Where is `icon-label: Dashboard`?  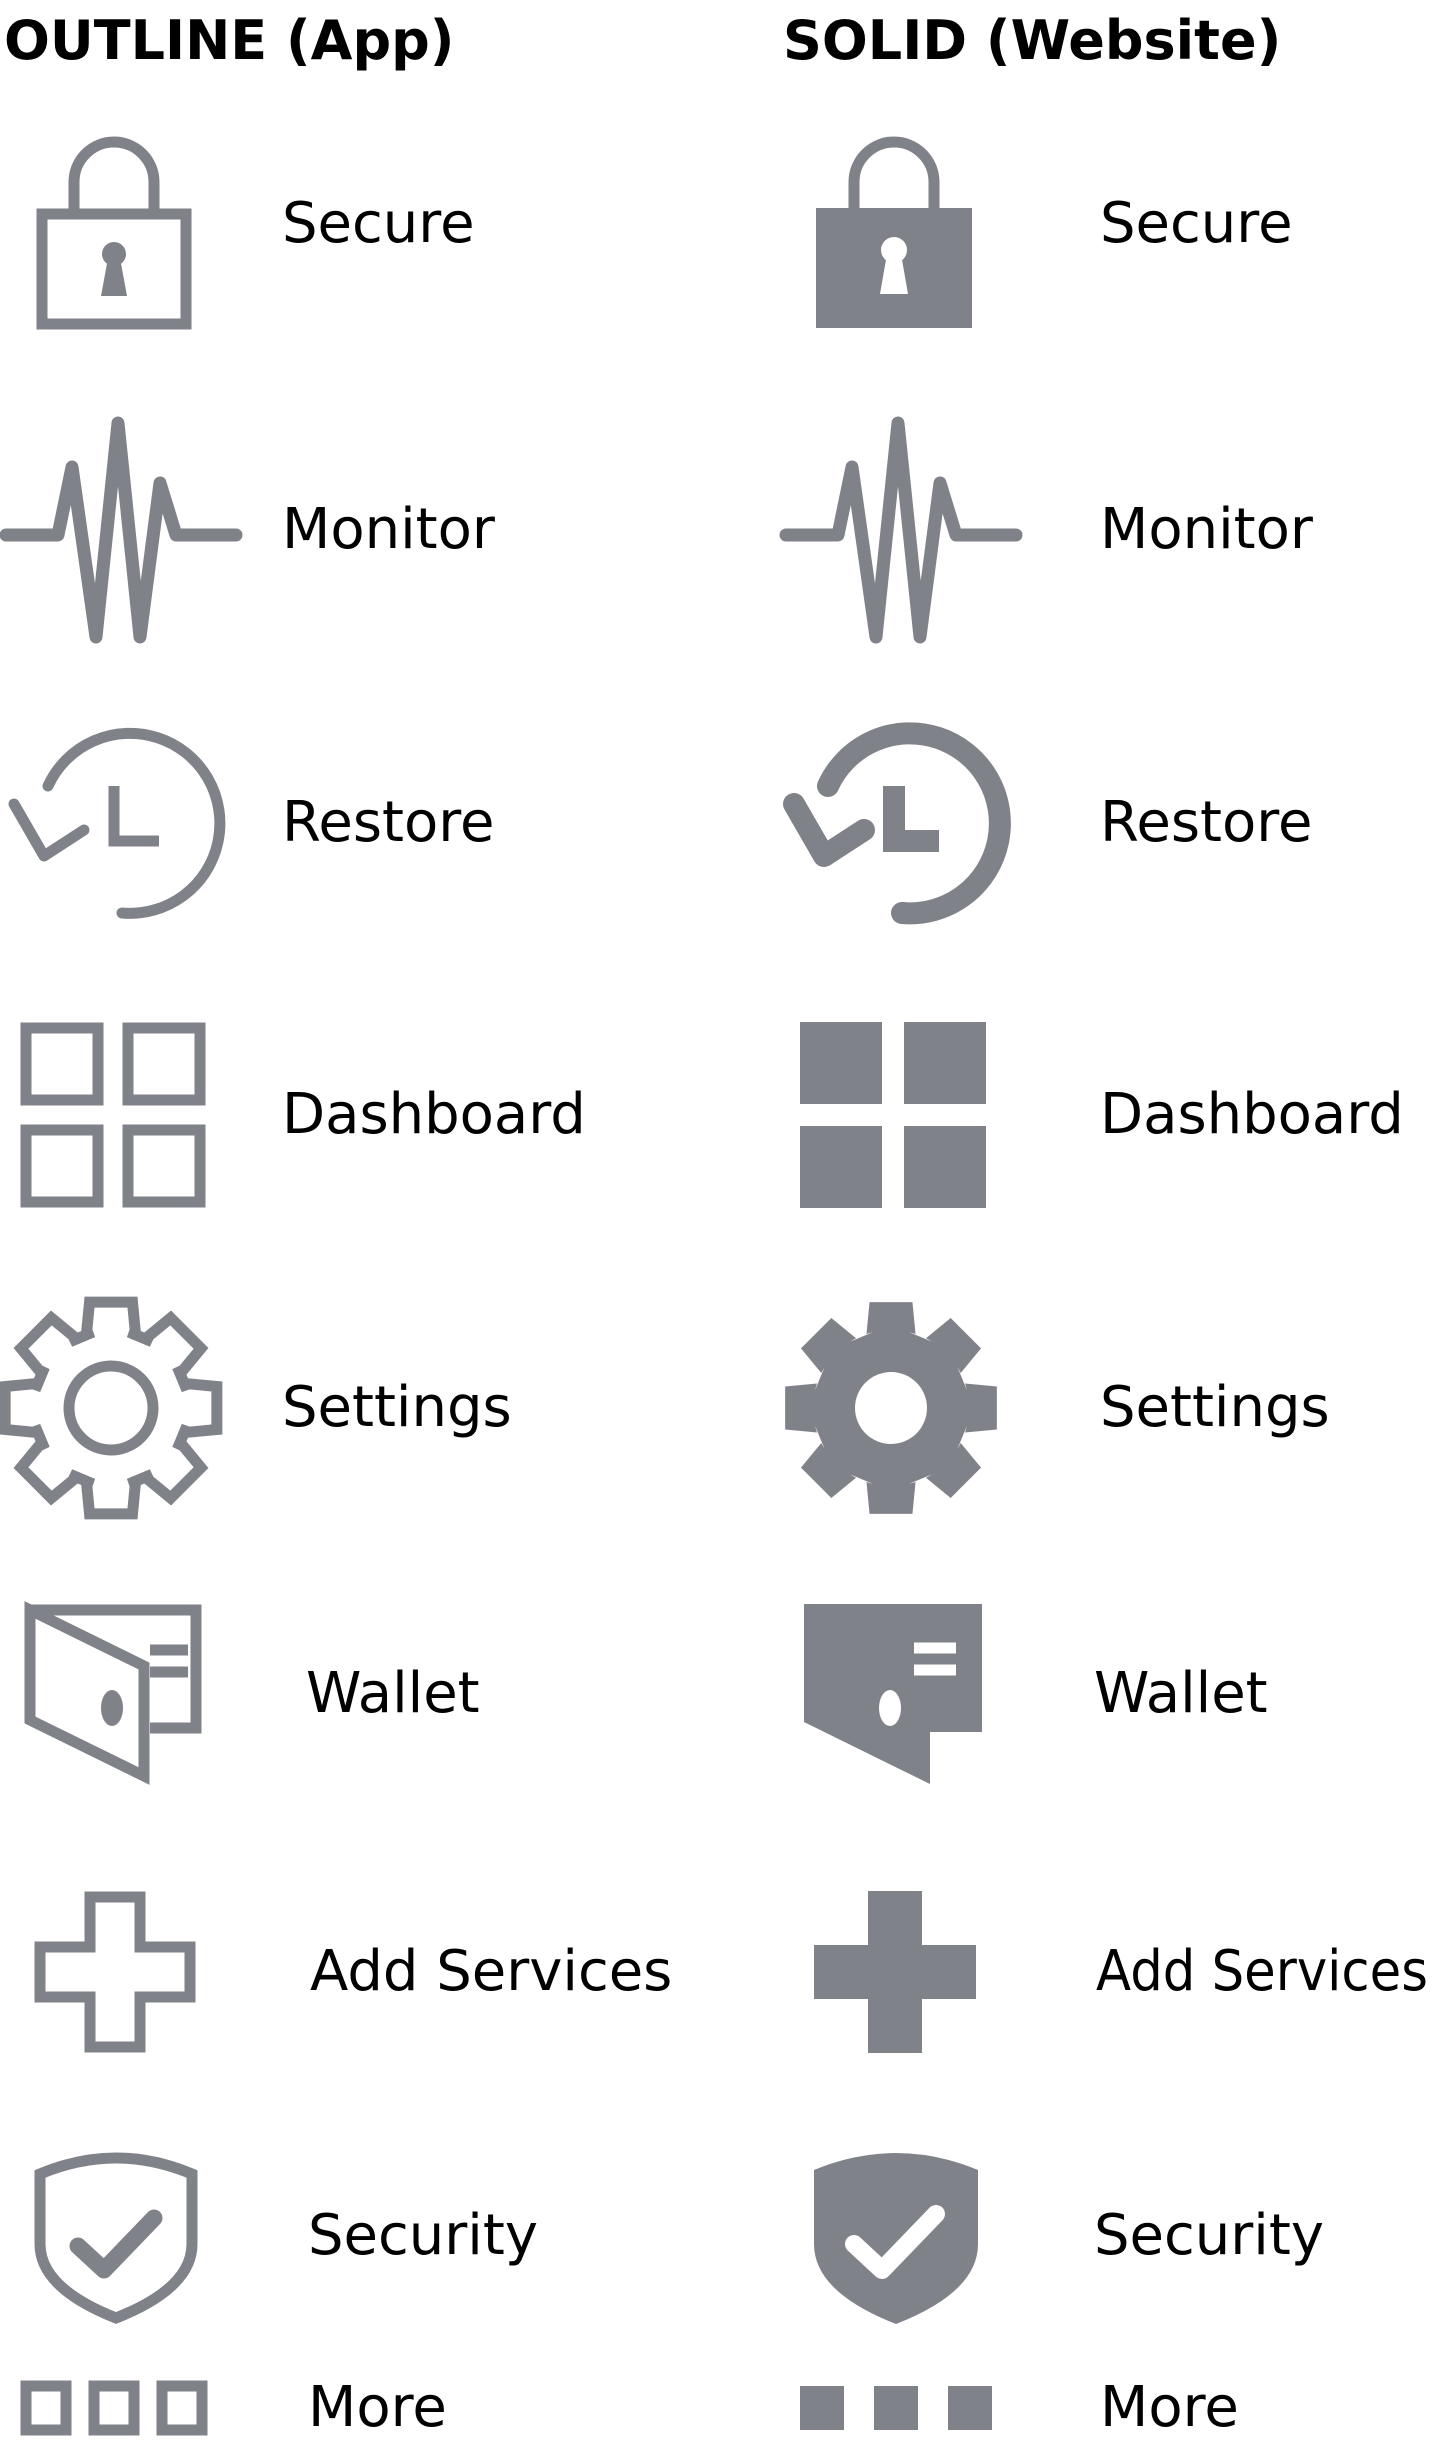 icon-label: Dashboard is located at coordinates (1252, 1114).